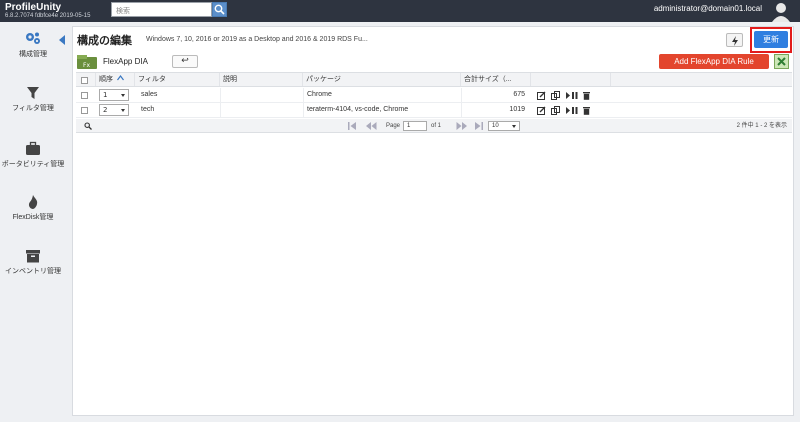 This screenshot has width=800, height=422. What do you see at coordinates (114, 110) in the screenshot?
I see `order-select: 2` at bounding box center [114, 110].